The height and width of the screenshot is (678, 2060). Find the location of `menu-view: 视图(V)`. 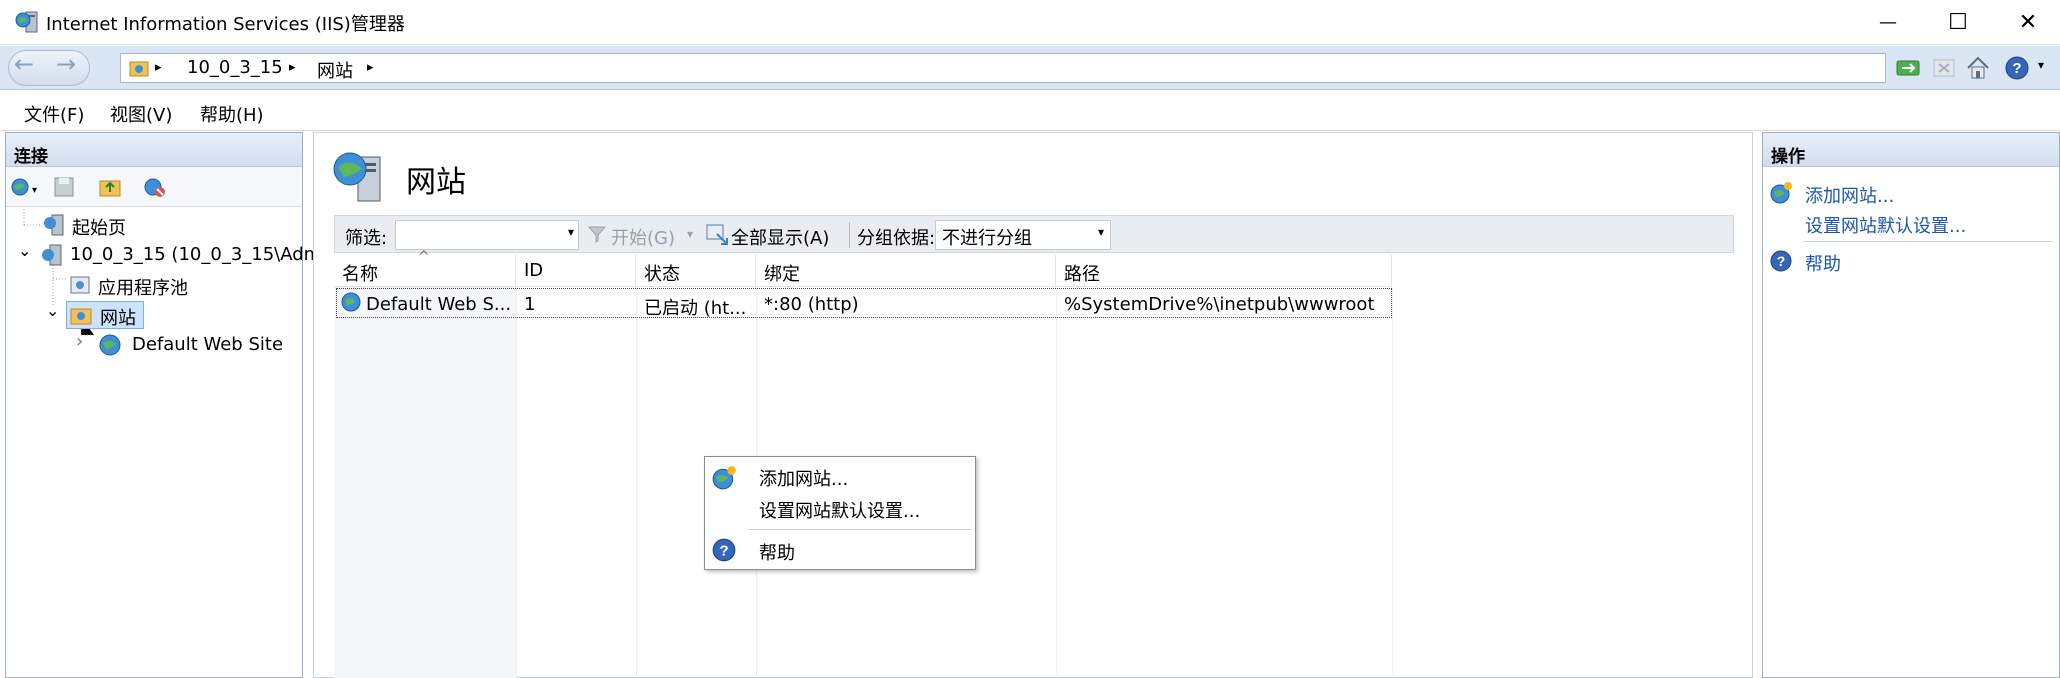

menu-view: 视图(V) is located at coordinates (141, 114).